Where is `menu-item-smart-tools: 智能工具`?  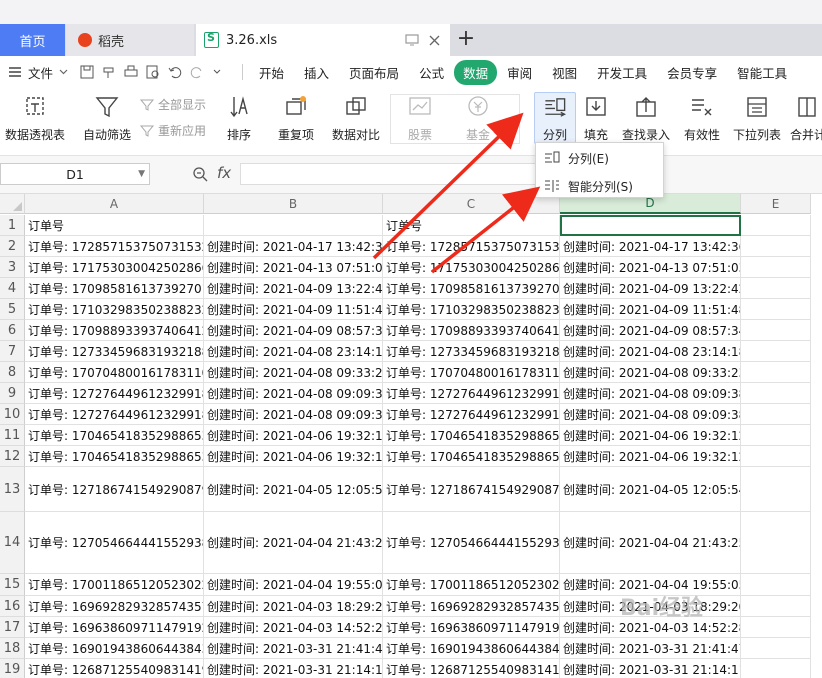 menu-item-smart-tools: 智能工具 is located at coordinates (762, 72).